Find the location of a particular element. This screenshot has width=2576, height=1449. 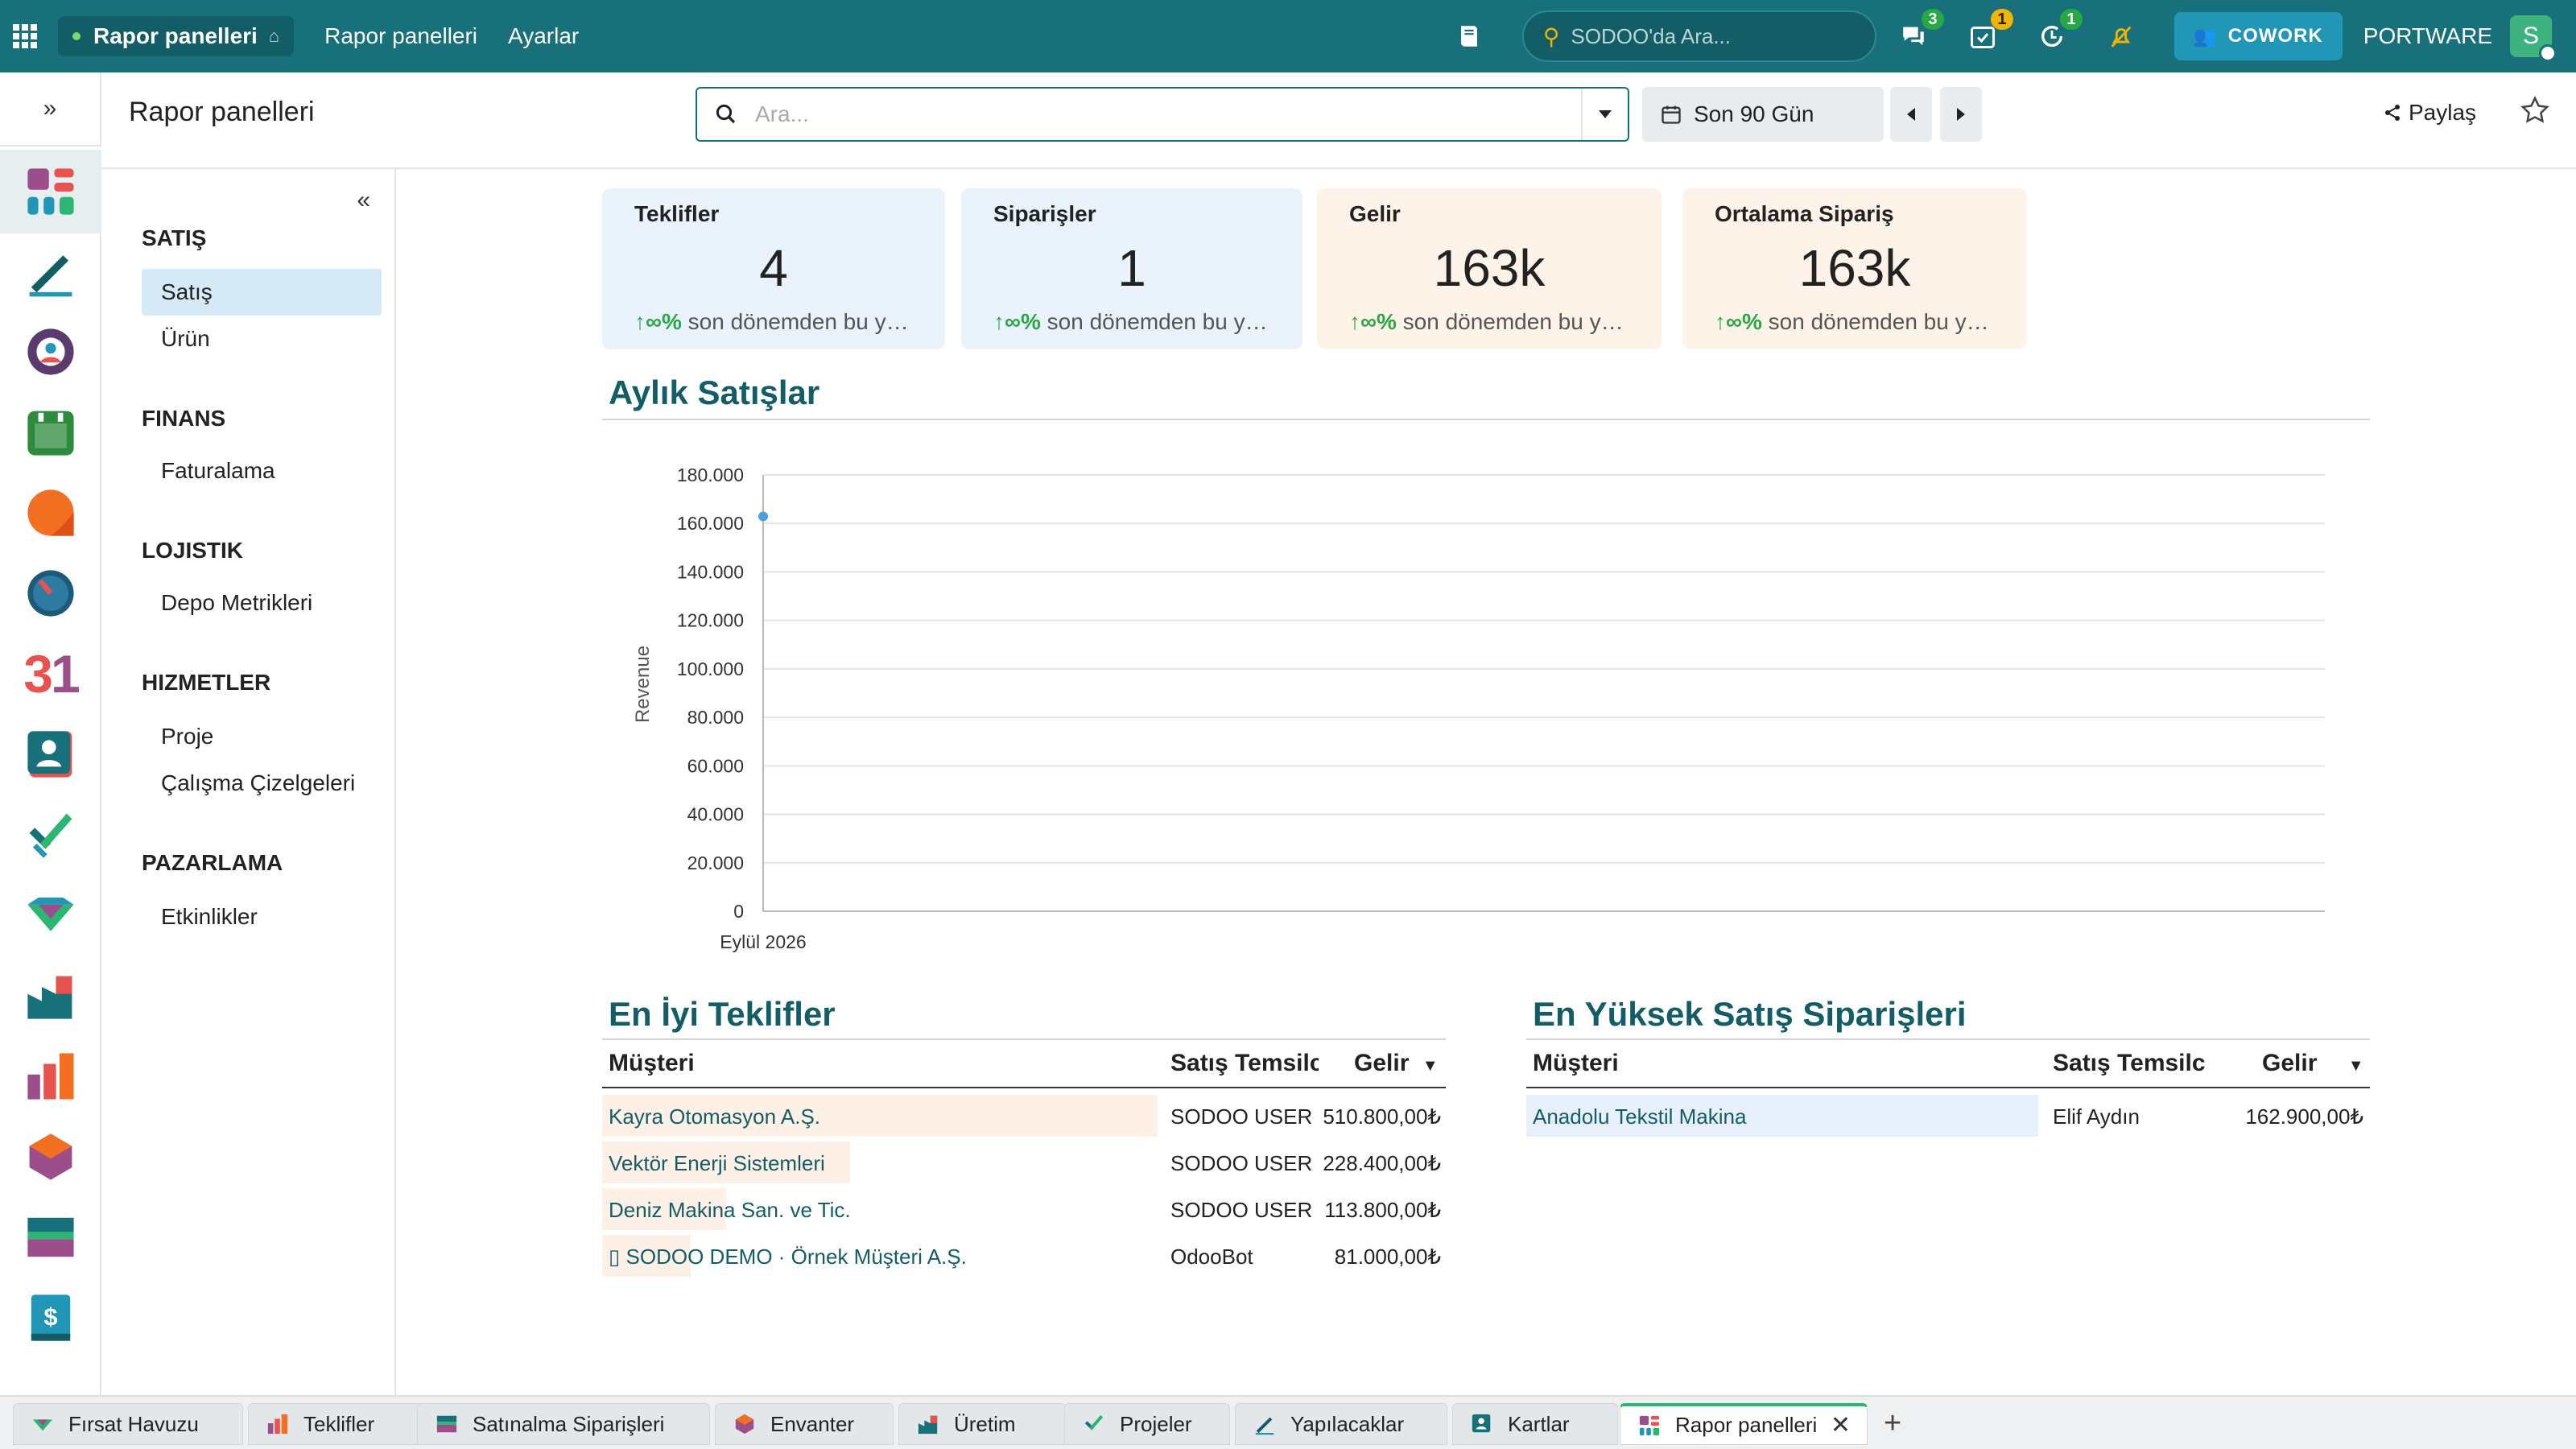

section-marketing: PAZARLAMA is located at coordinates (212, 862).